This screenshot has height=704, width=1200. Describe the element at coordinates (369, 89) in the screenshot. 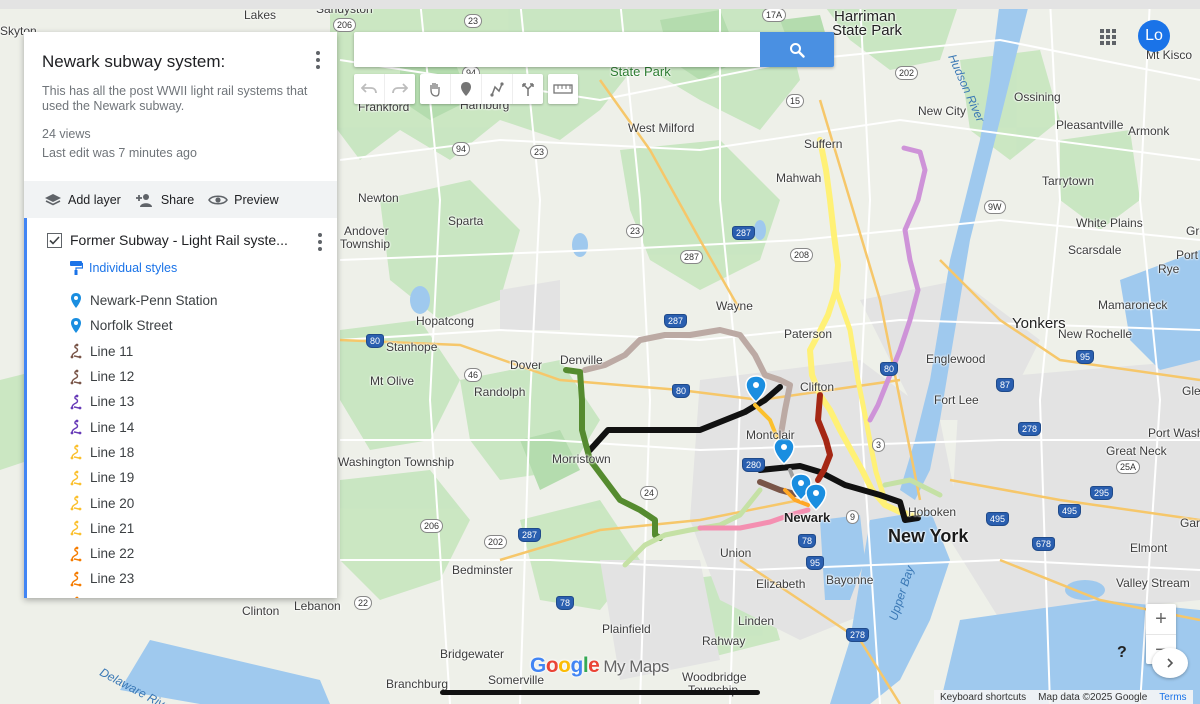

I see `undo-button` at that location.